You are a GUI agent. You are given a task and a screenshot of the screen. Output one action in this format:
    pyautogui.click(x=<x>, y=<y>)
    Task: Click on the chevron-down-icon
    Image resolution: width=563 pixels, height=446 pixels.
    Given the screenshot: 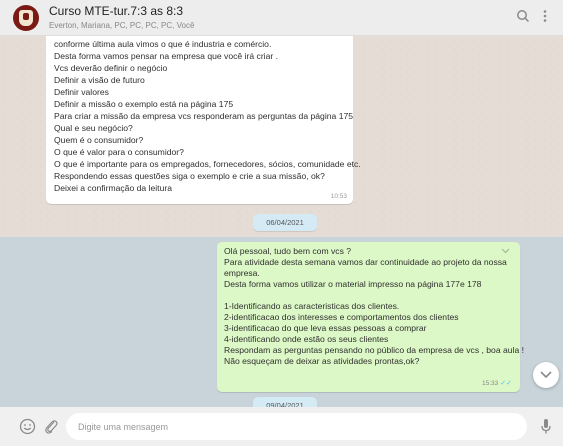 What is the action you would take?
    pyautogui.click(x=505, y=251)
    